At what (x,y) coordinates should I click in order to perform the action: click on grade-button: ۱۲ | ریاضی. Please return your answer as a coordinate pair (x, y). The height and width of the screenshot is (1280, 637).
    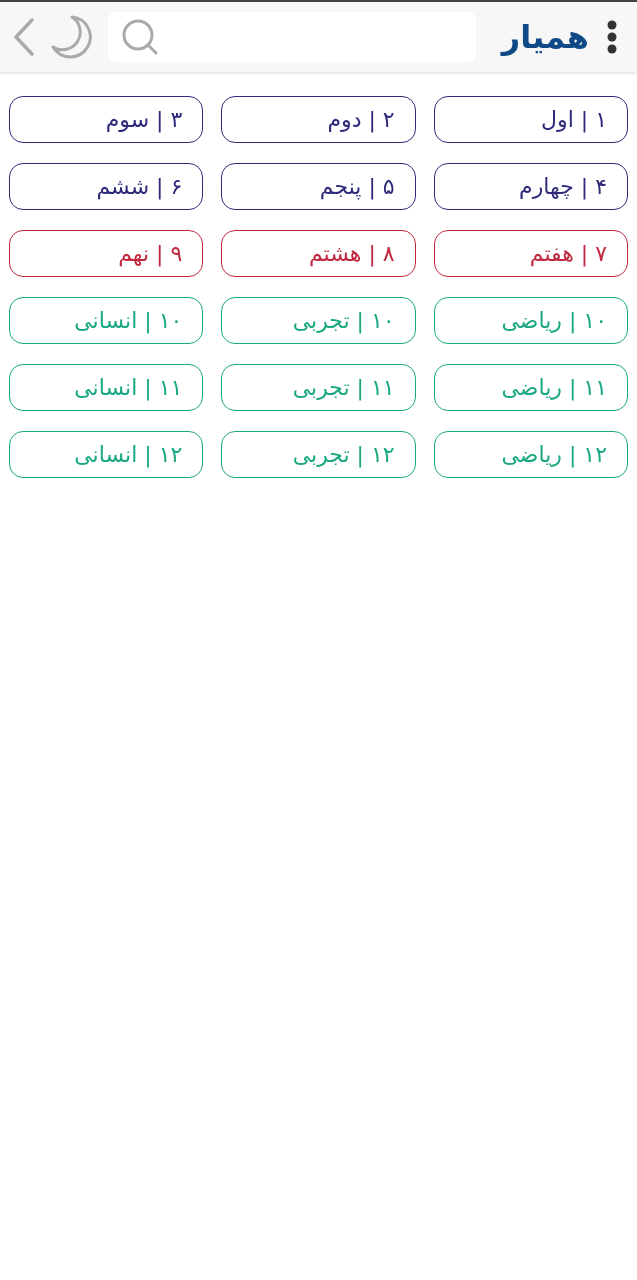
    Looking at the image, I should click on (530, 454).